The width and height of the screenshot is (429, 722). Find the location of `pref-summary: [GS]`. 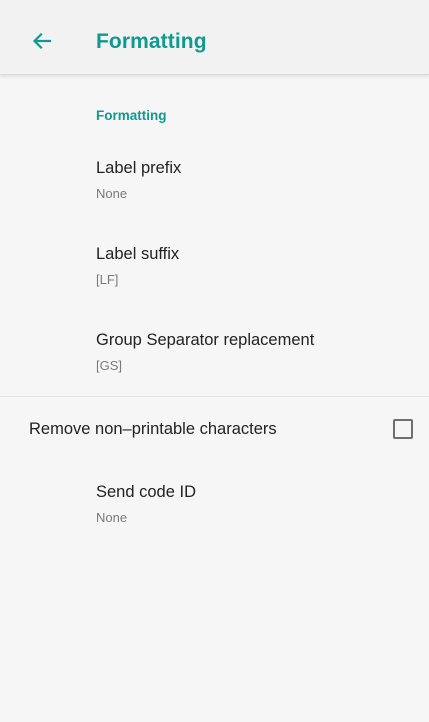

pref-summary: [GS] is located at coordinates (109, 365).